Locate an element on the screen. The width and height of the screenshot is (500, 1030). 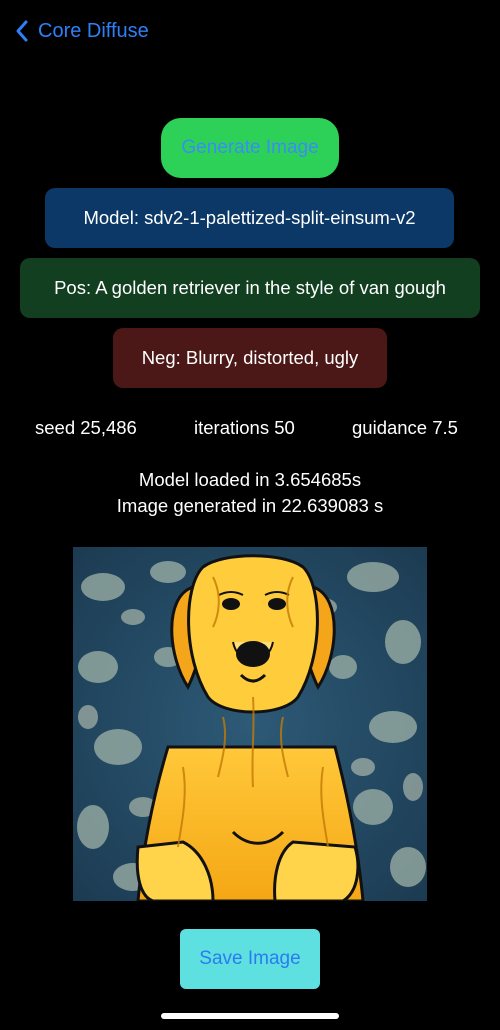
model-label: Model: sdv2-1-palettized-split-einsum-v2 is located at coordinates (249, 218).